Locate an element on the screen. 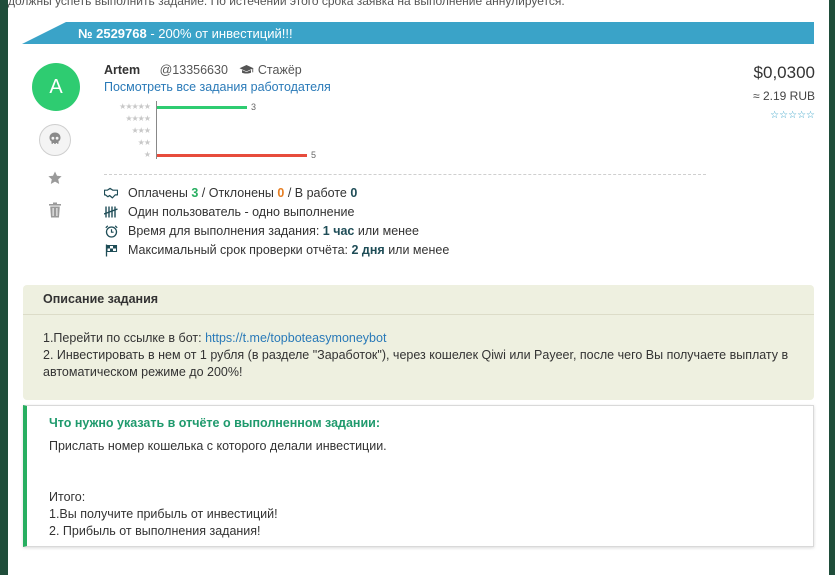  handshake-icon is located at coordinates (111, 193).